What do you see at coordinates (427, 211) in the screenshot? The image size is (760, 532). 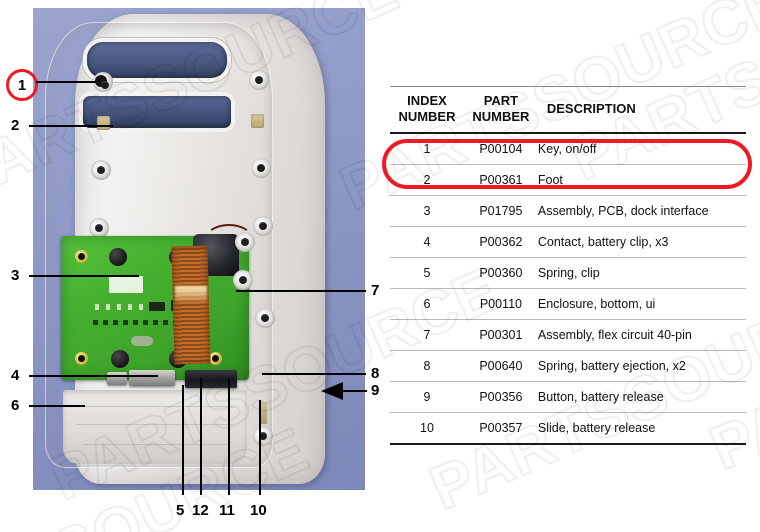 I see `cell-index: 3` at bounding box center [427, 211].